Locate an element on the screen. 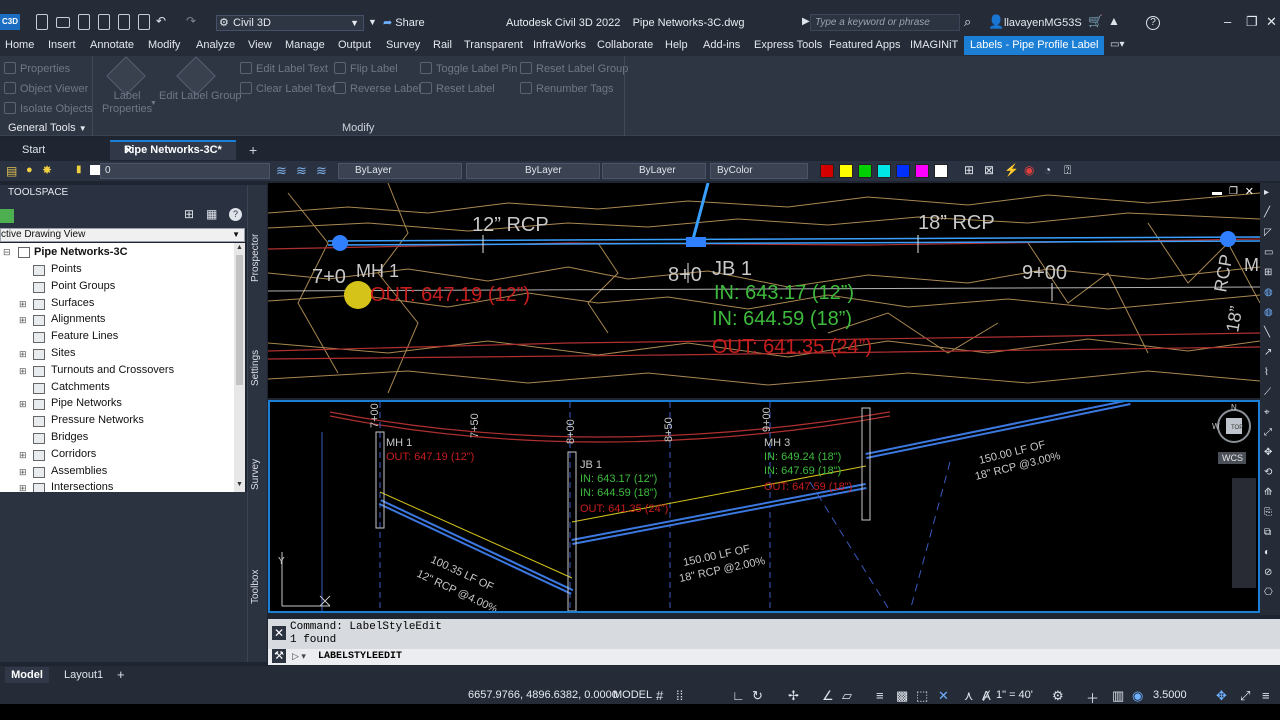  linetype-select: ByLayer is located at coordinates (533, 171).